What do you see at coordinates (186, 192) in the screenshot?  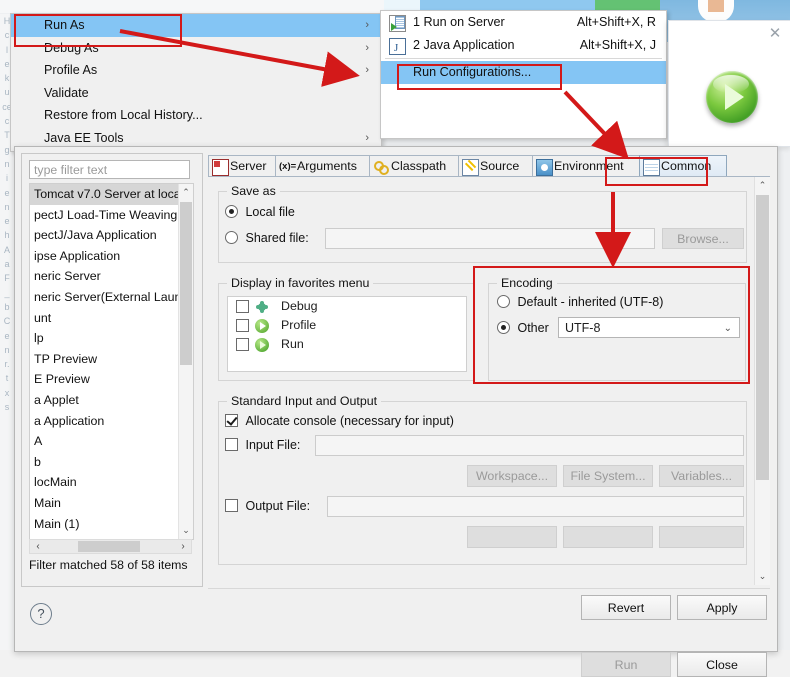 I see `scroll-up-icon: ⌃` at bounding box center [186, 192].